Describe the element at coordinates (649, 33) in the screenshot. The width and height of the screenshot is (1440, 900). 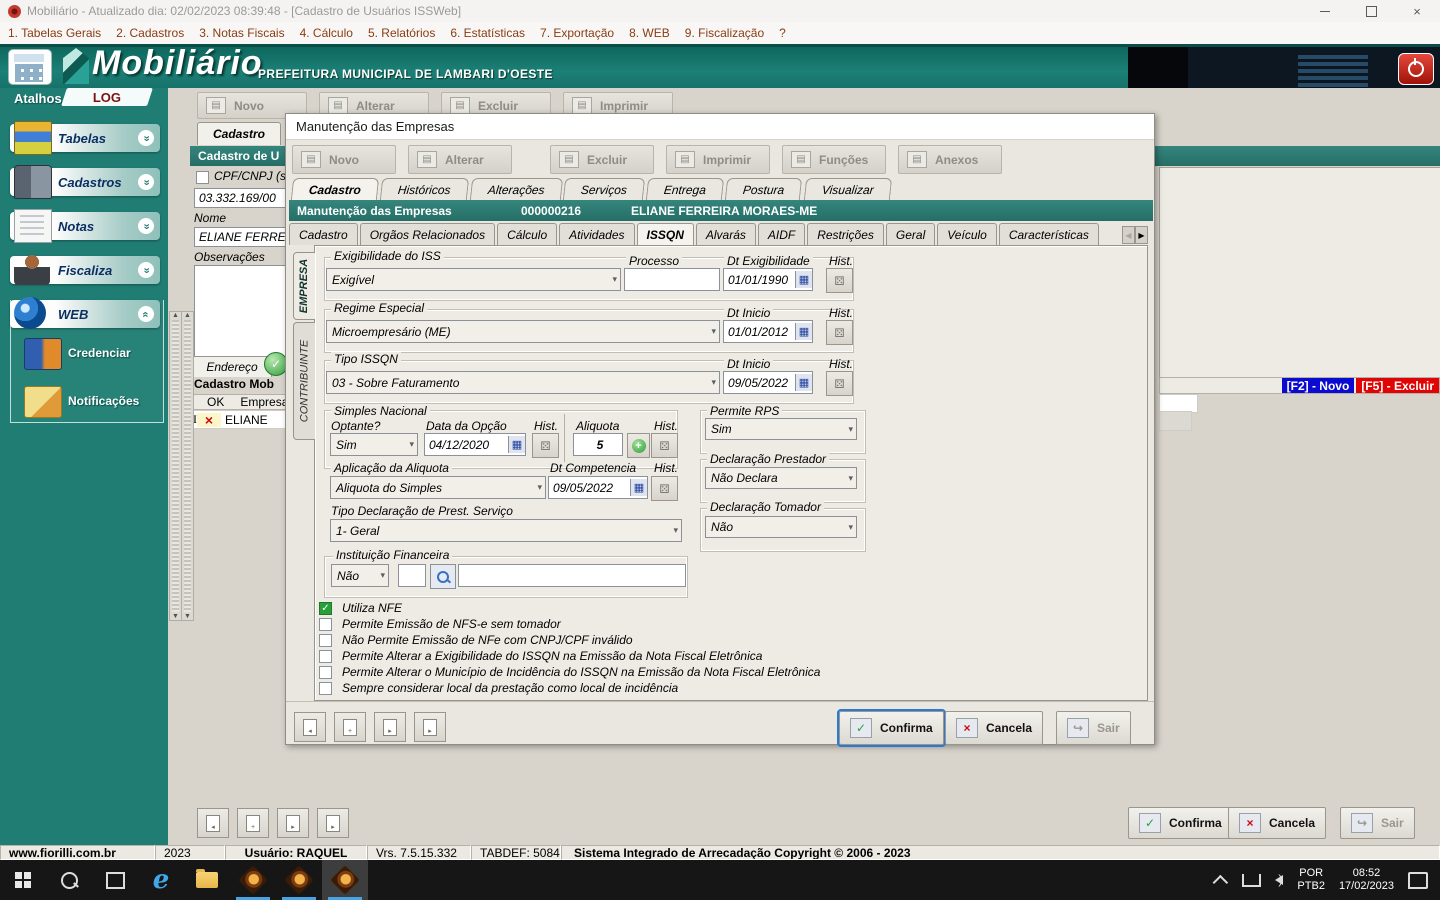
I see `menu-item: 8. WEB` at that location.